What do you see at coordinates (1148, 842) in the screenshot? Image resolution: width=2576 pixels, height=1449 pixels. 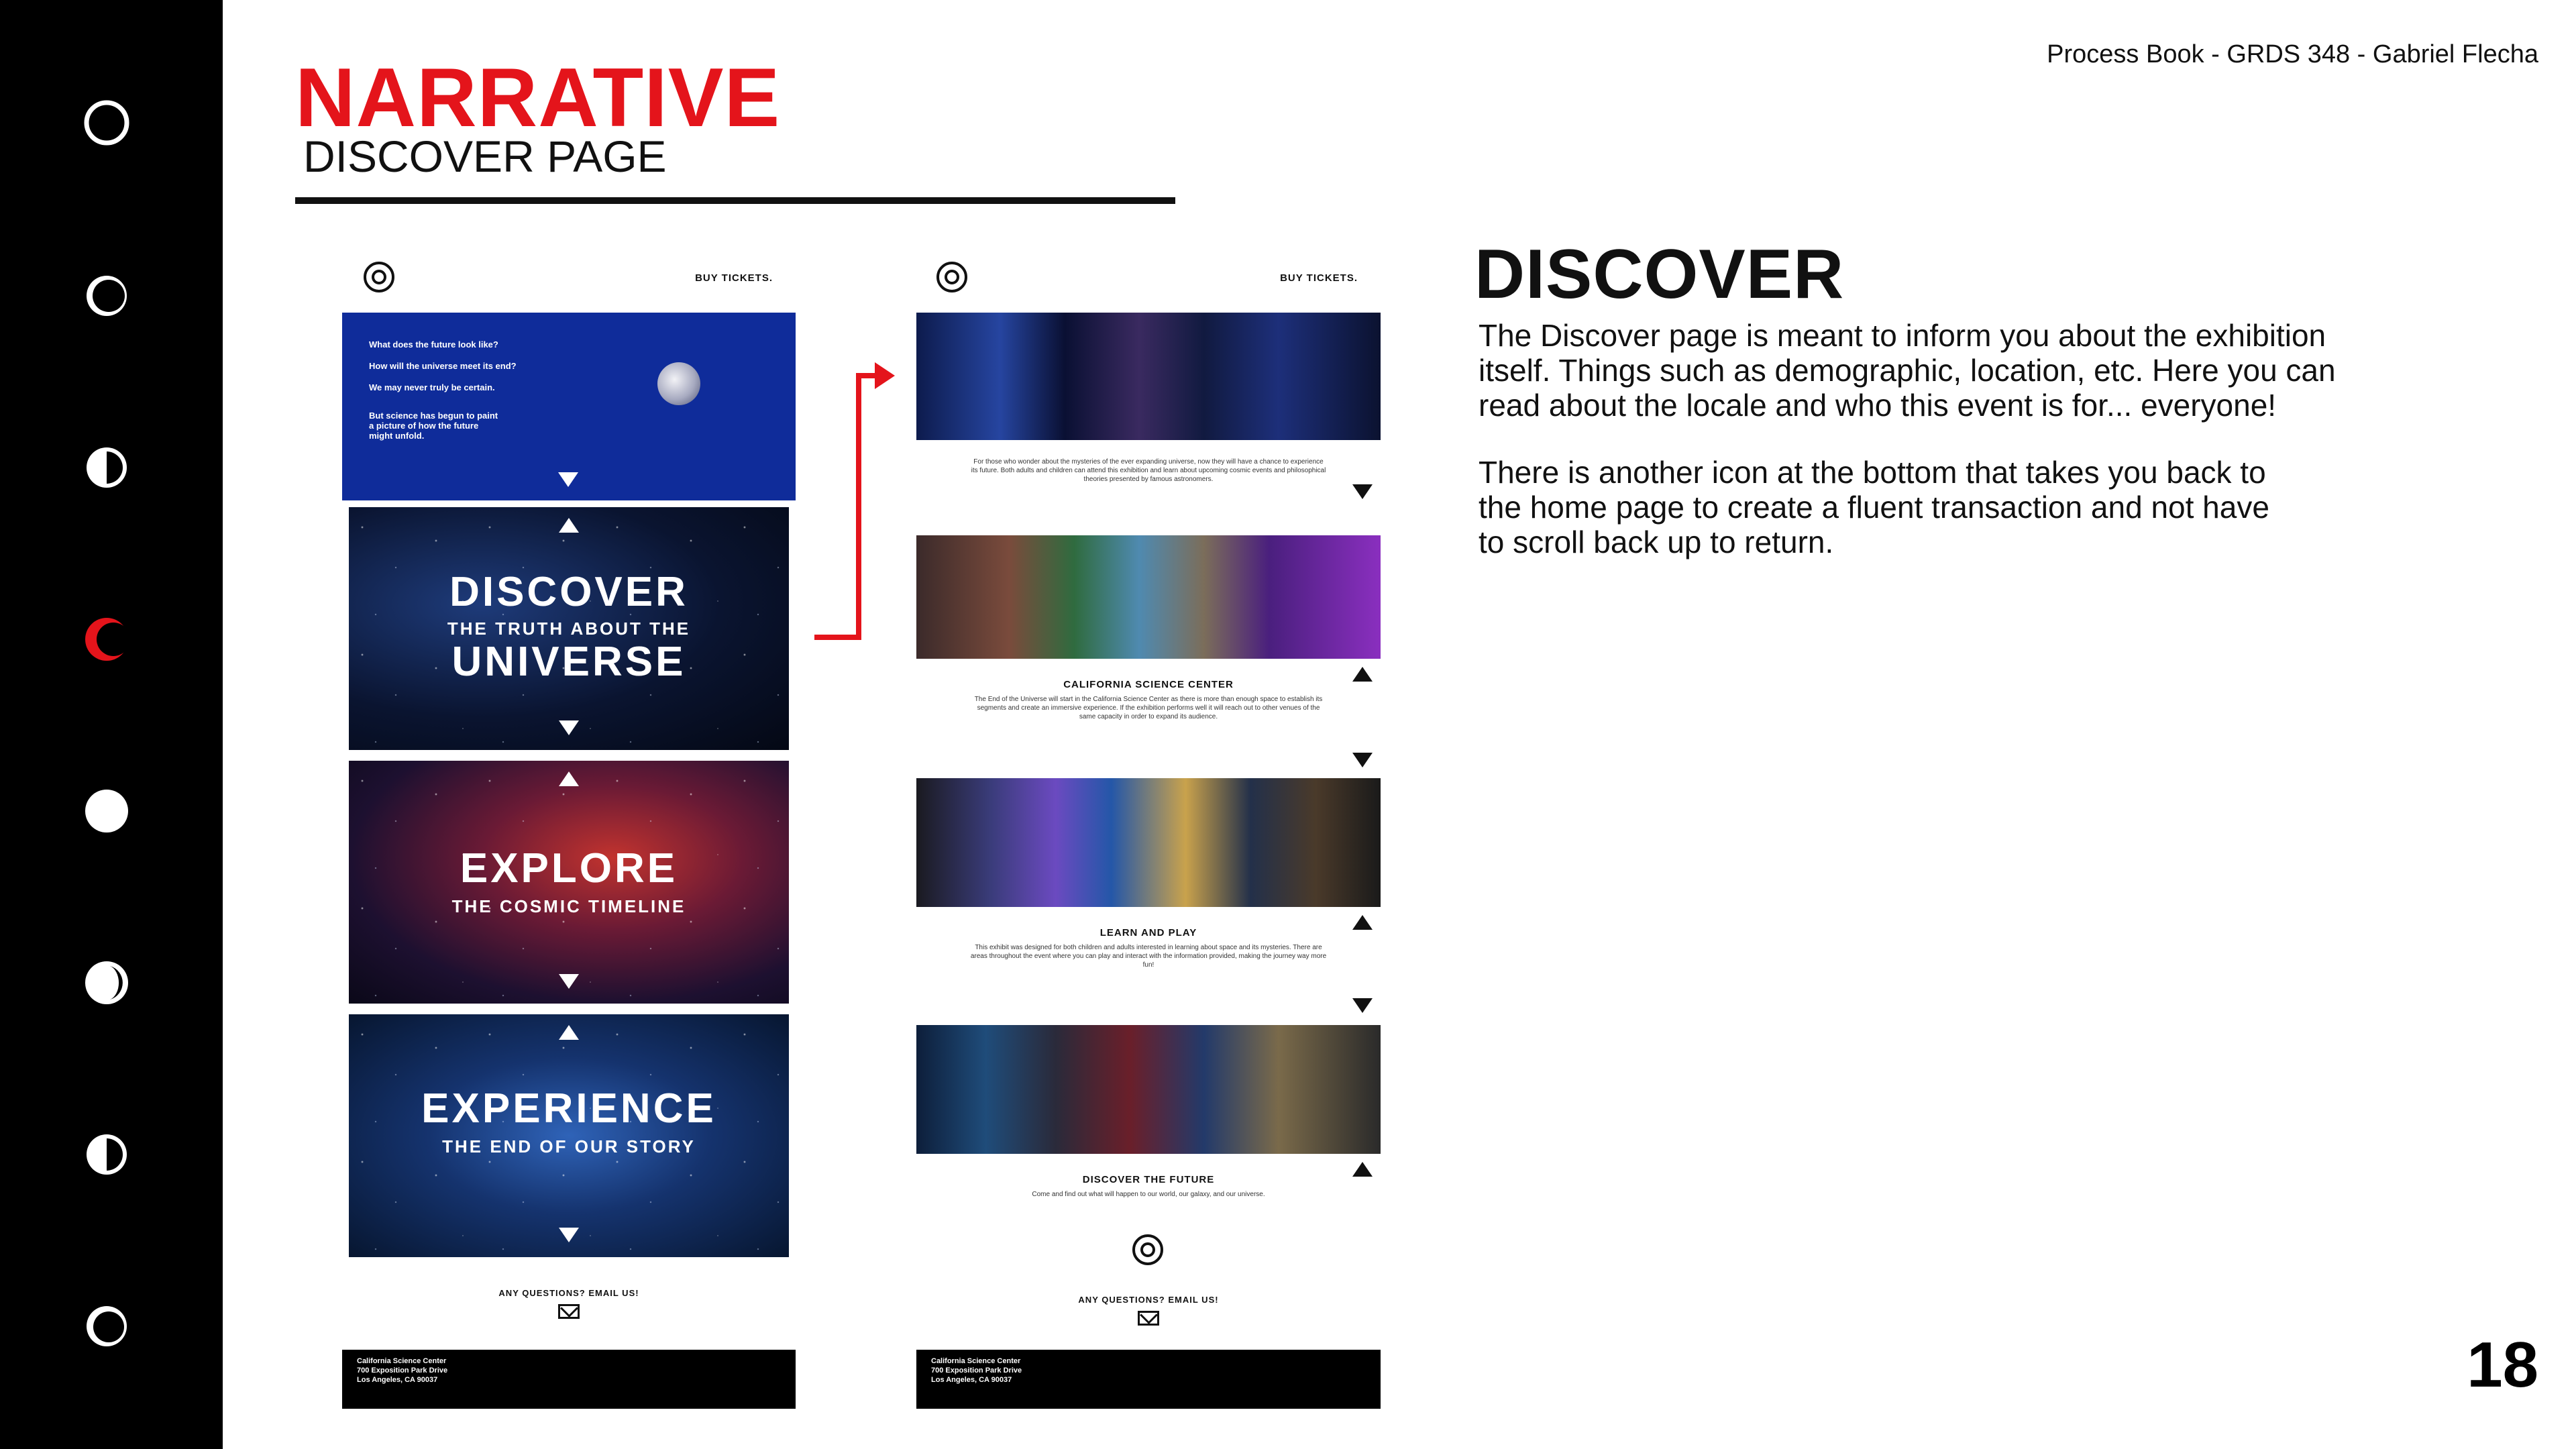 I see `learn-photo` at bounding box center [1148, 842].